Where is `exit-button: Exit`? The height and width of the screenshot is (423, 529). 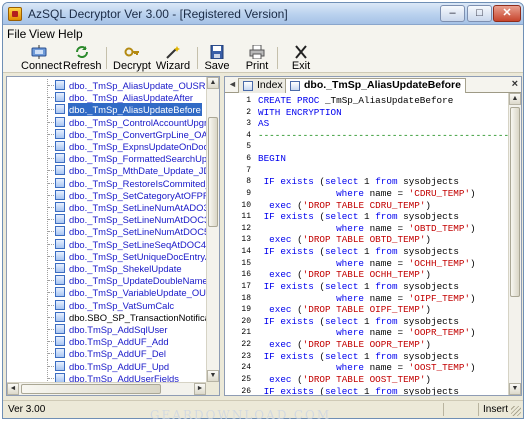 exit-button: Exit is located at coordinates (301, 58).